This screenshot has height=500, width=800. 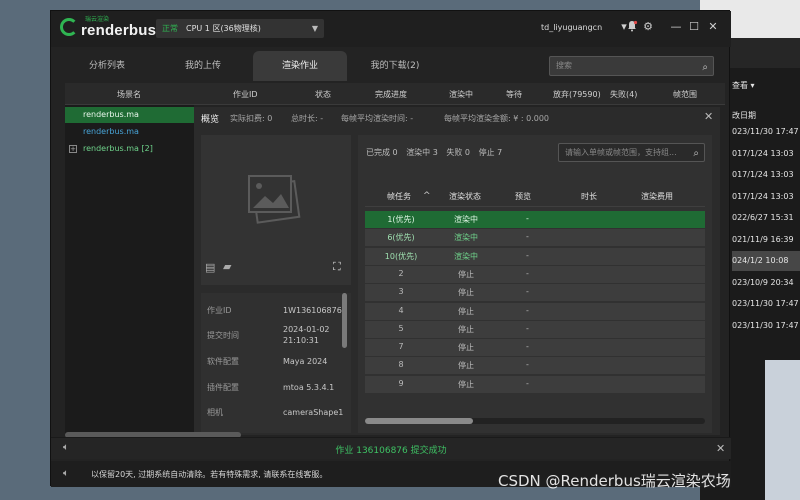 What do you see at coordinates (535, 348) in the screenshot?
I see `table-row: 7 停止 -` at bounding box center [535, 348].